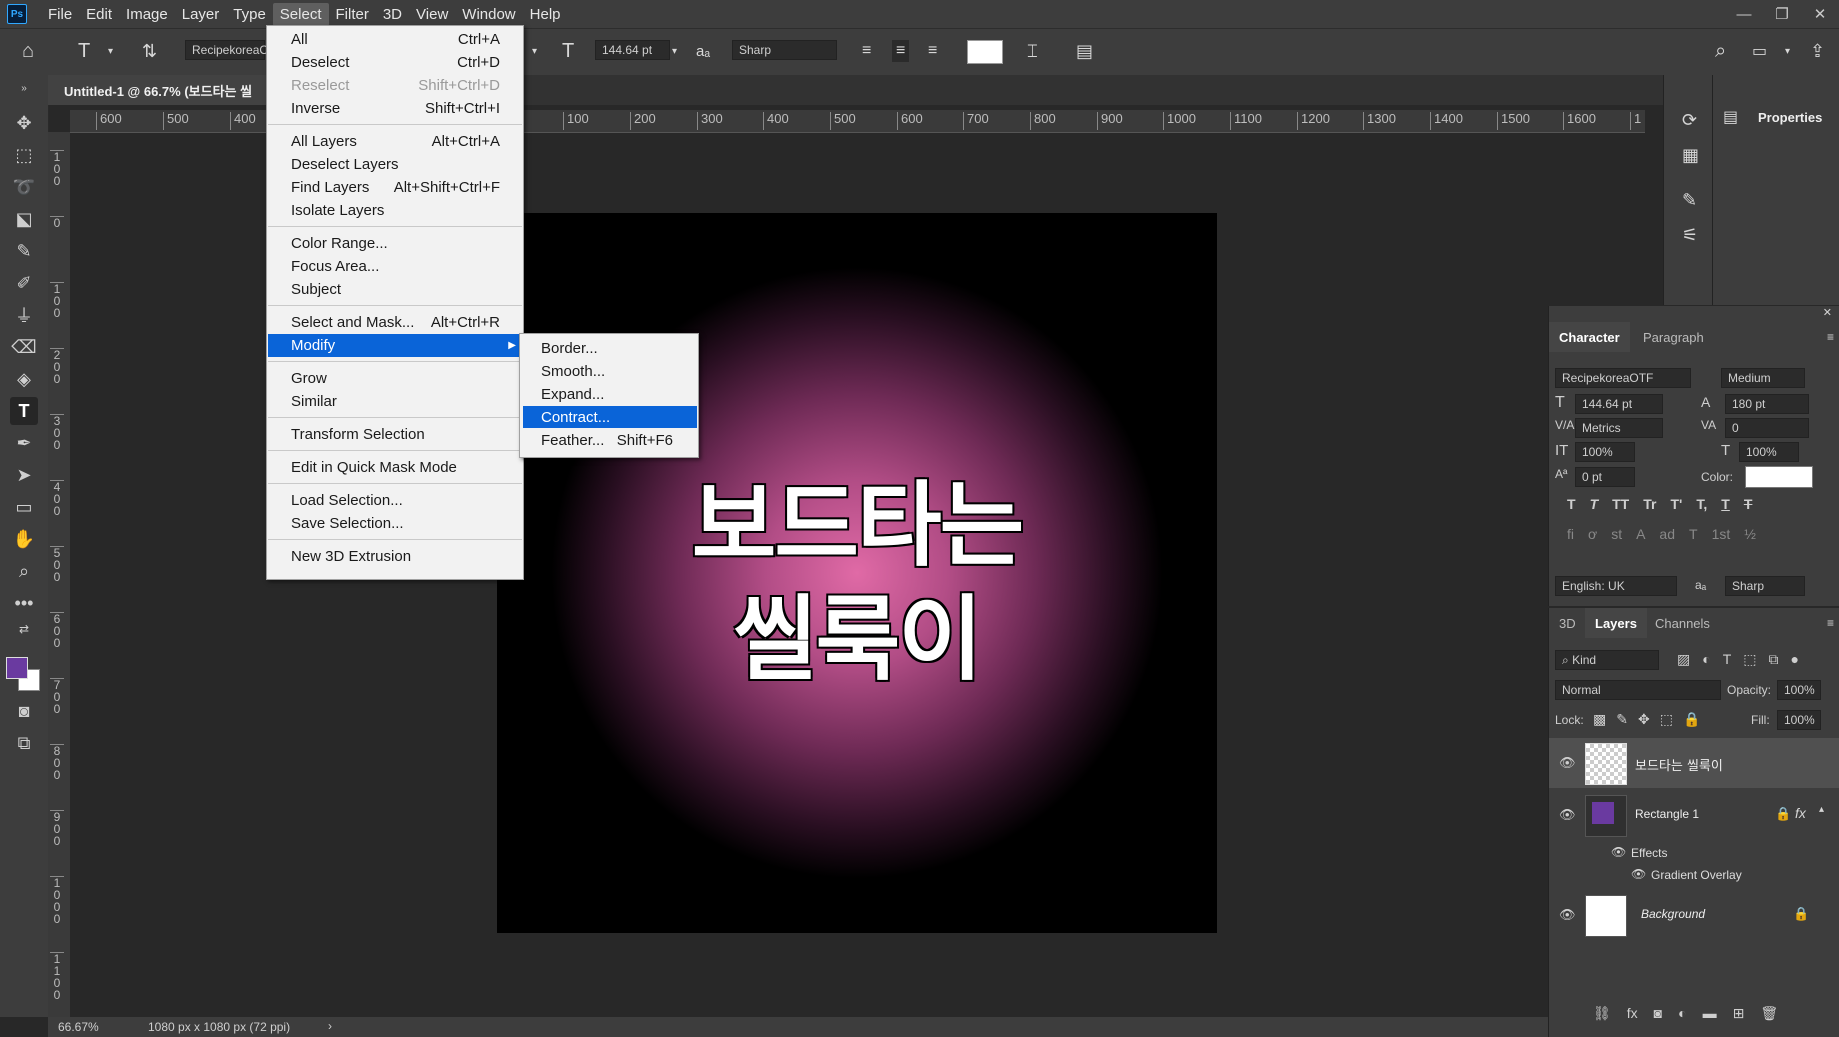  What do you see at coordinates (395, 141) in the screenshot?
I see `menu-item-all-layers: All Layers Alt+Ctrl+A` at bounding box center [395, 141].